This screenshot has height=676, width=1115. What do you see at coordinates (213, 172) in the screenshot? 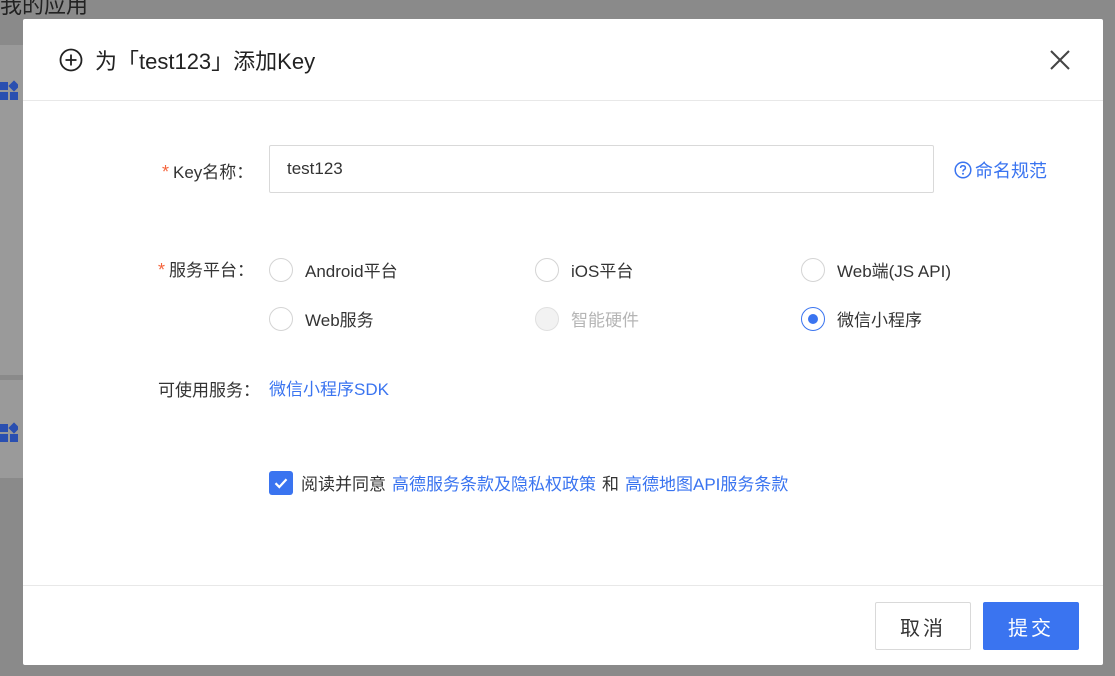
I see `key-name-label: Key名称：` at bounding box center [213, 172].